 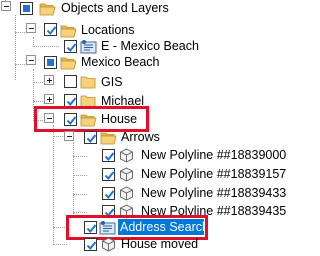 What do you see at coordinates (26, 8) in the screenshot?
I see `checkbox-objects-and-layers` at bounding box center [26, 8].